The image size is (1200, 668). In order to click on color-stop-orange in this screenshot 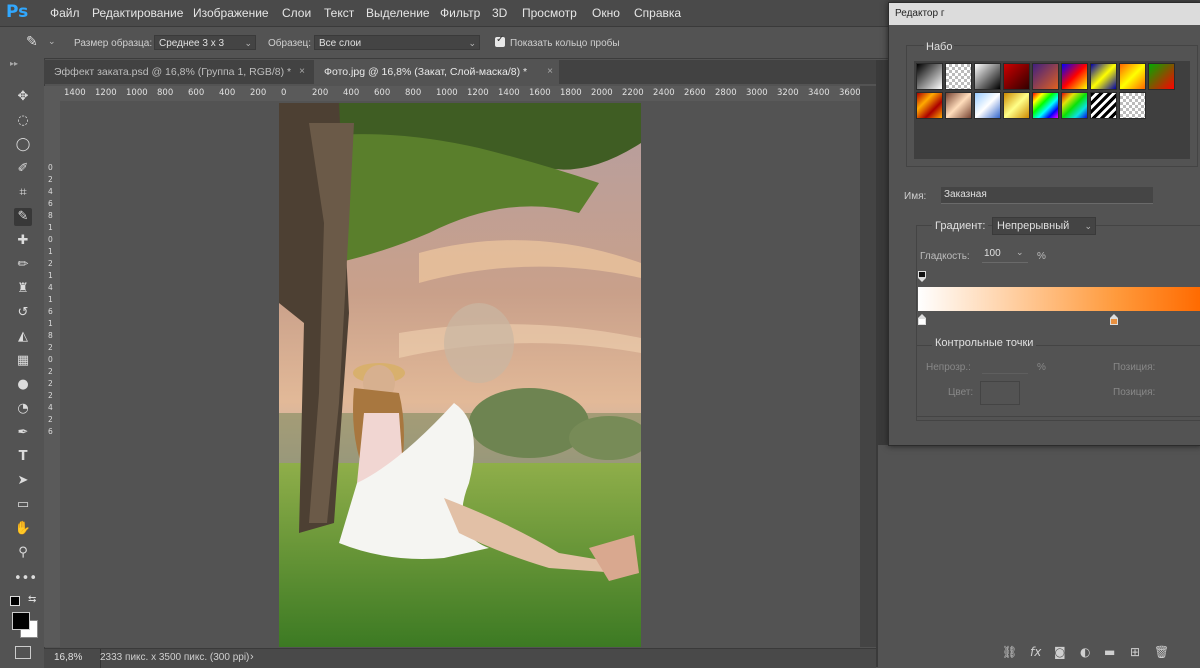, I will do `click(1114, 320)`.